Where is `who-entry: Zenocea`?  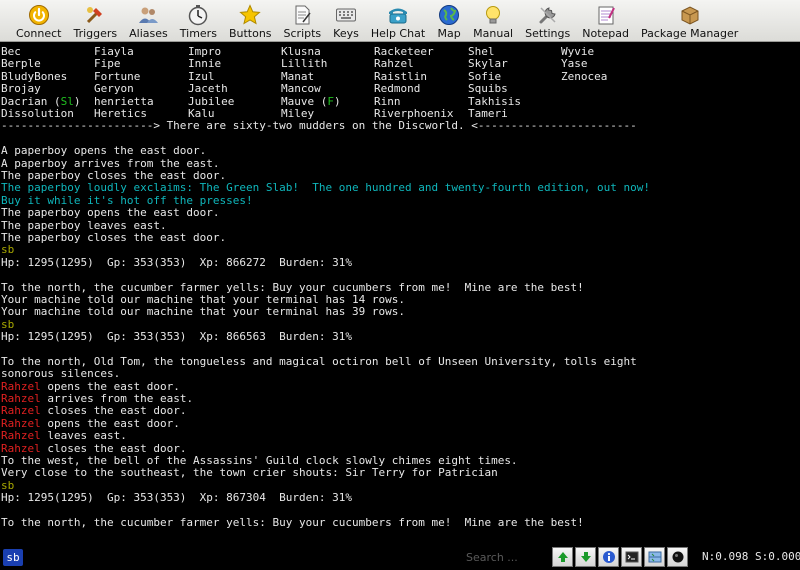 who-entry: Zenocea is located at coordinates (584, 76).